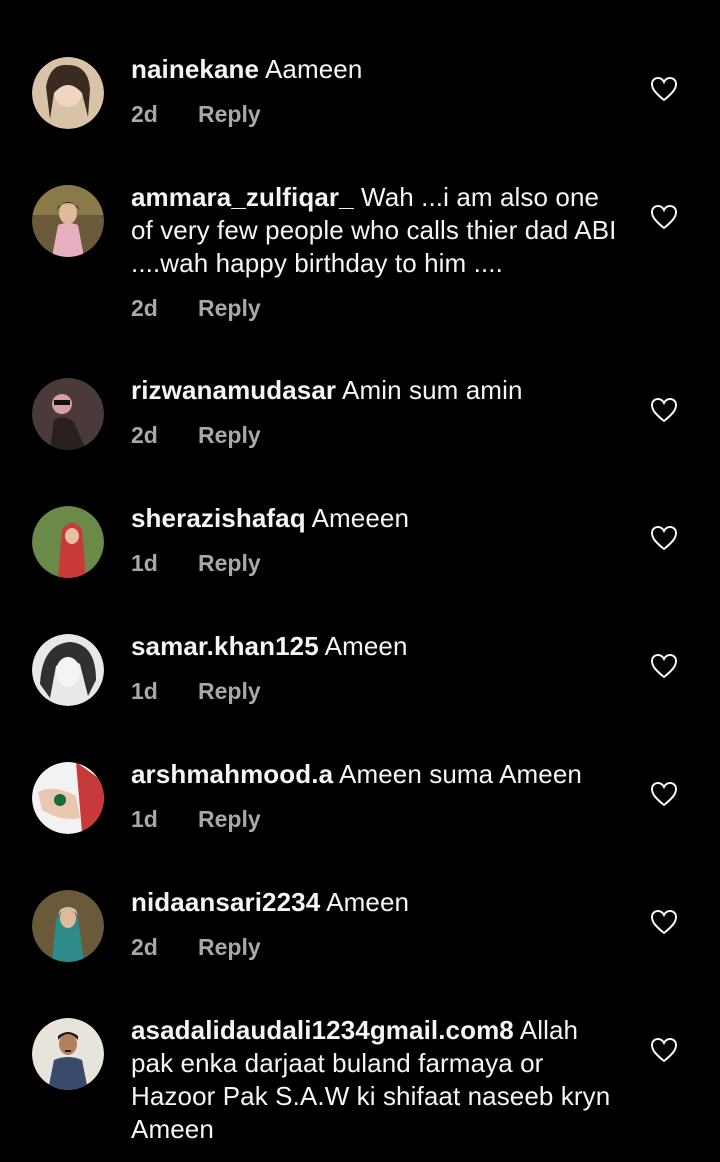  Describe the element at coordinates (322, 1030) in the screenshot. I see `comment-username: asadalidaudali1234gmail.com8` at that location.